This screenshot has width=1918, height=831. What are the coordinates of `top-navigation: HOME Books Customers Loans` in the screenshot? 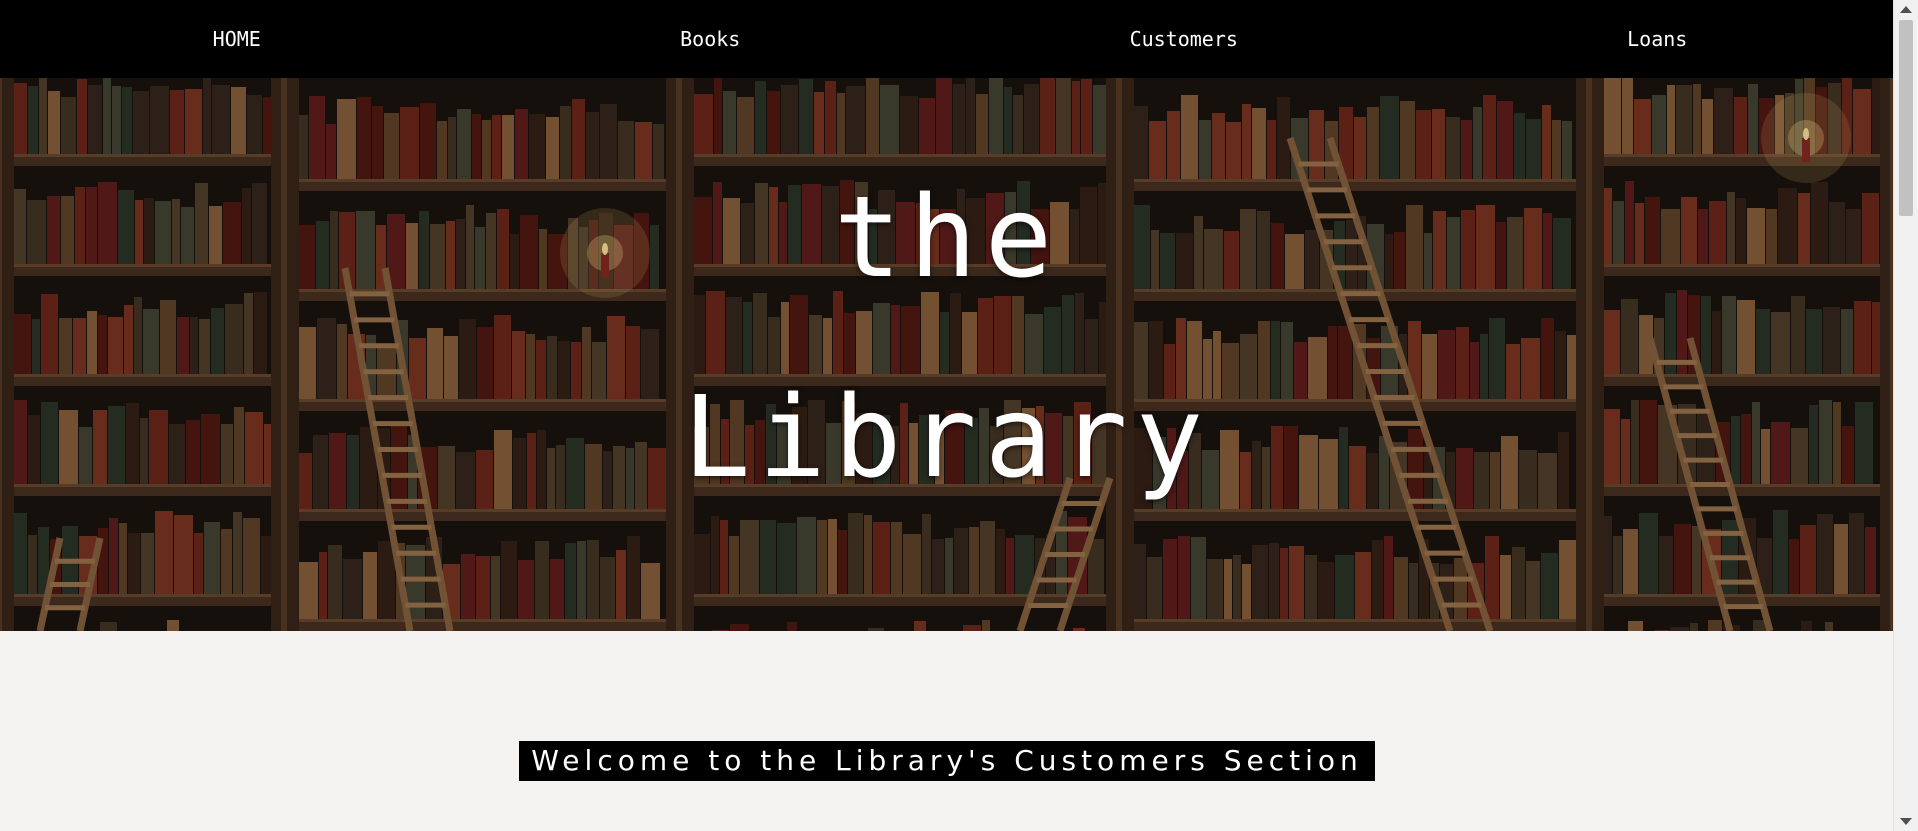 It's located at (947, 39).